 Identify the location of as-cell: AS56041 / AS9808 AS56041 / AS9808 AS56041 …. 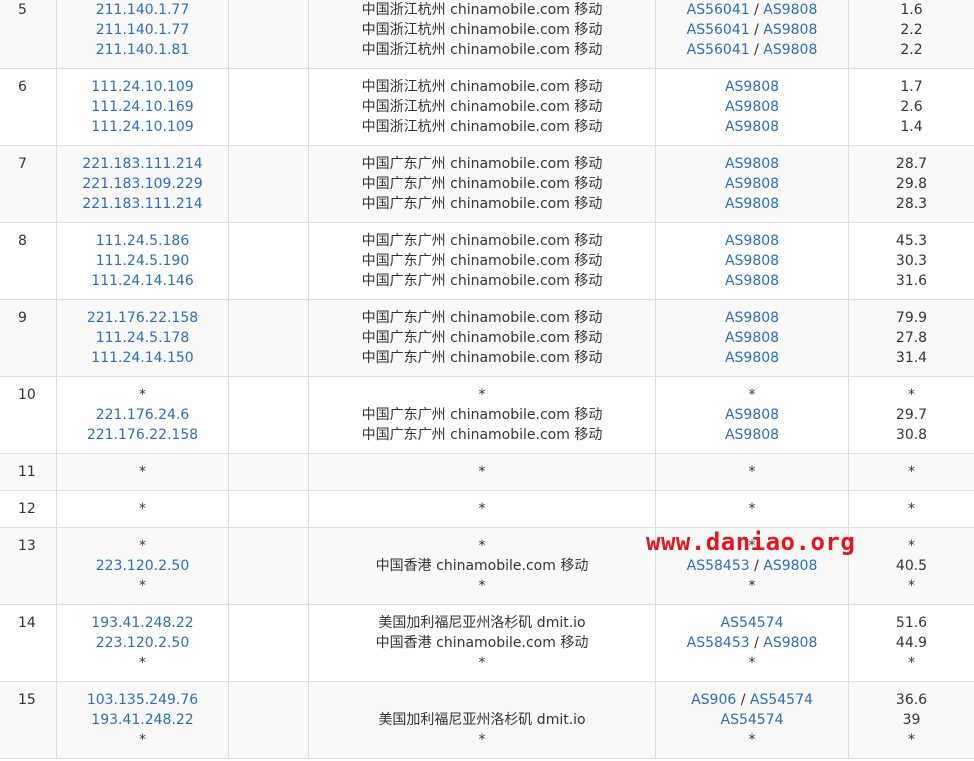
(751, 34).